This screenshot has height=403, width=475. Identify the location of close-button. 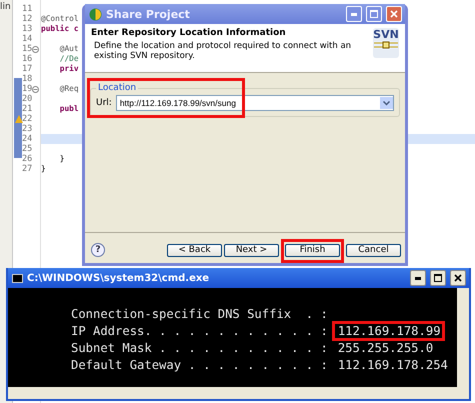
(458, 278).